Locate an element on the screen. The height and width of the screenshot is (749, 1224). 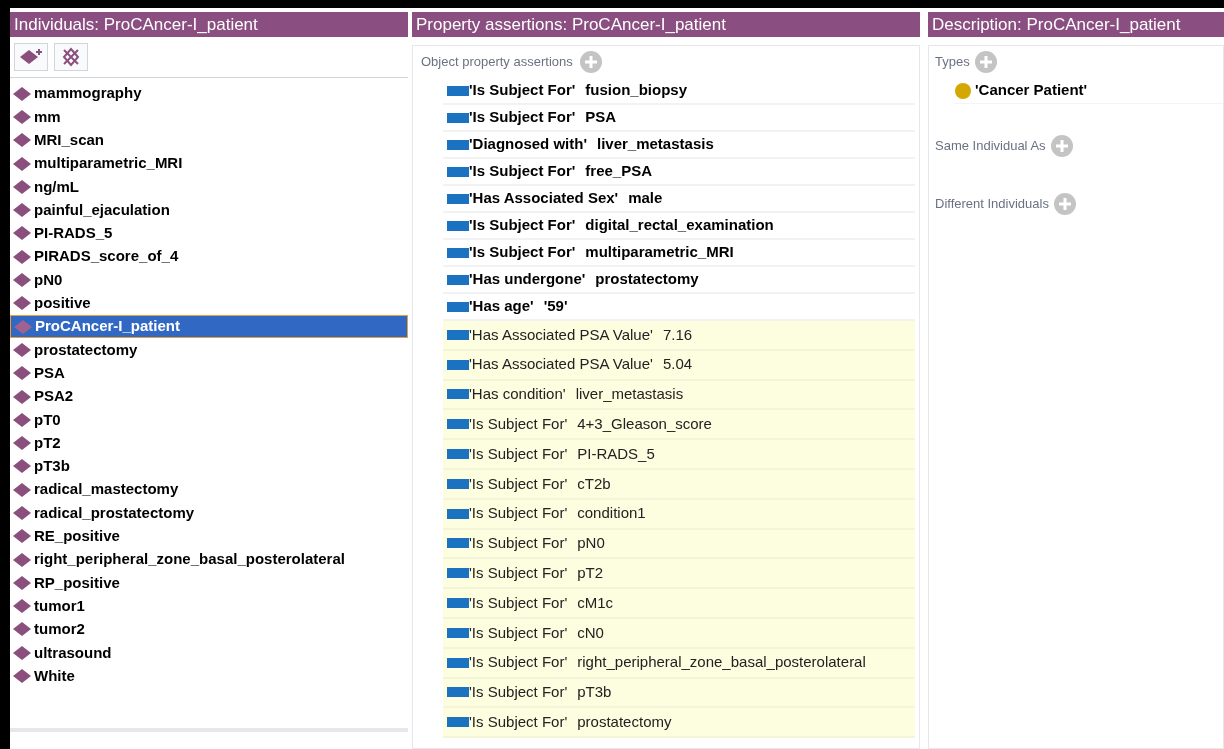
delete-individual-button is located at coordinates (71, 57).